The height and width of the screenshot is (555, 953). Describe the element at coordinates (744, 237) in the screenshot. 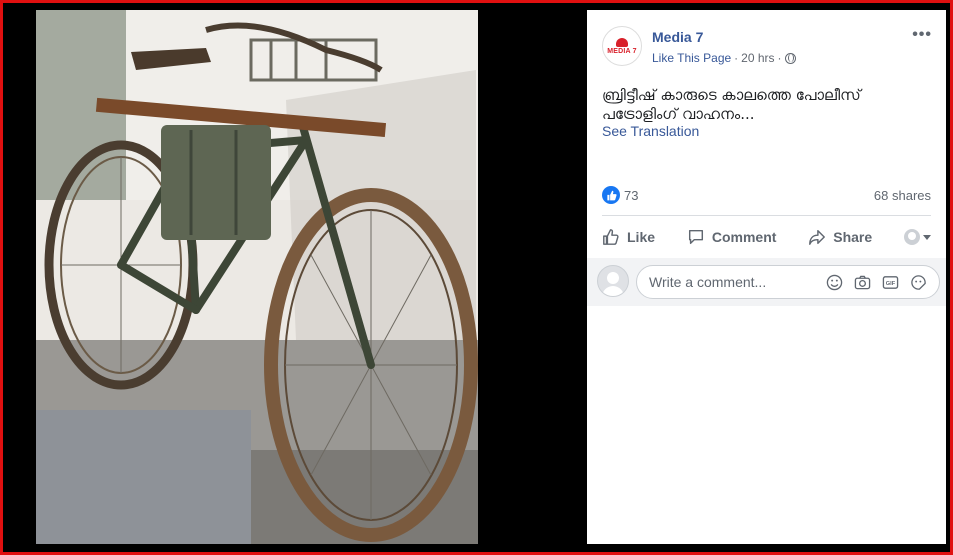

I see `comment-button-label: Comment` at that location.